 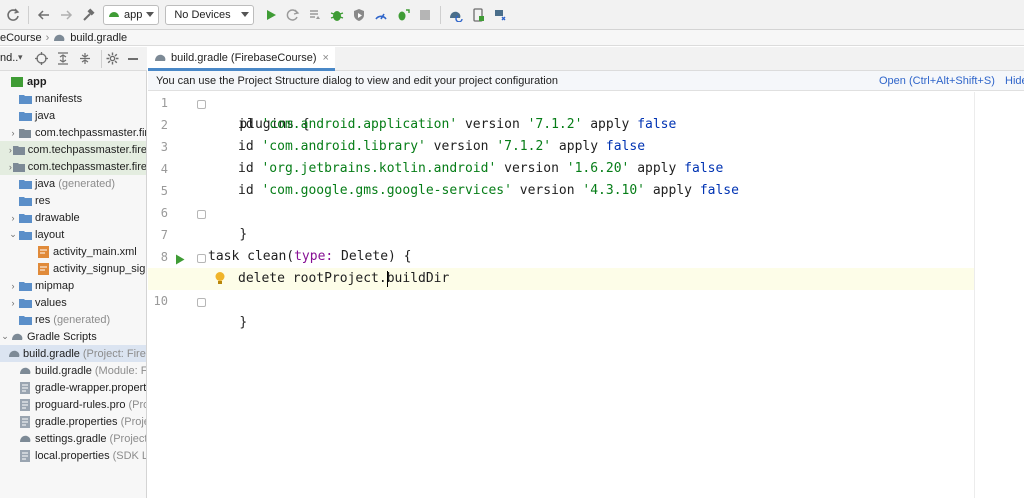 I want to click on tree-item-label: Gradle Scripts, so click(x=62, y=336).